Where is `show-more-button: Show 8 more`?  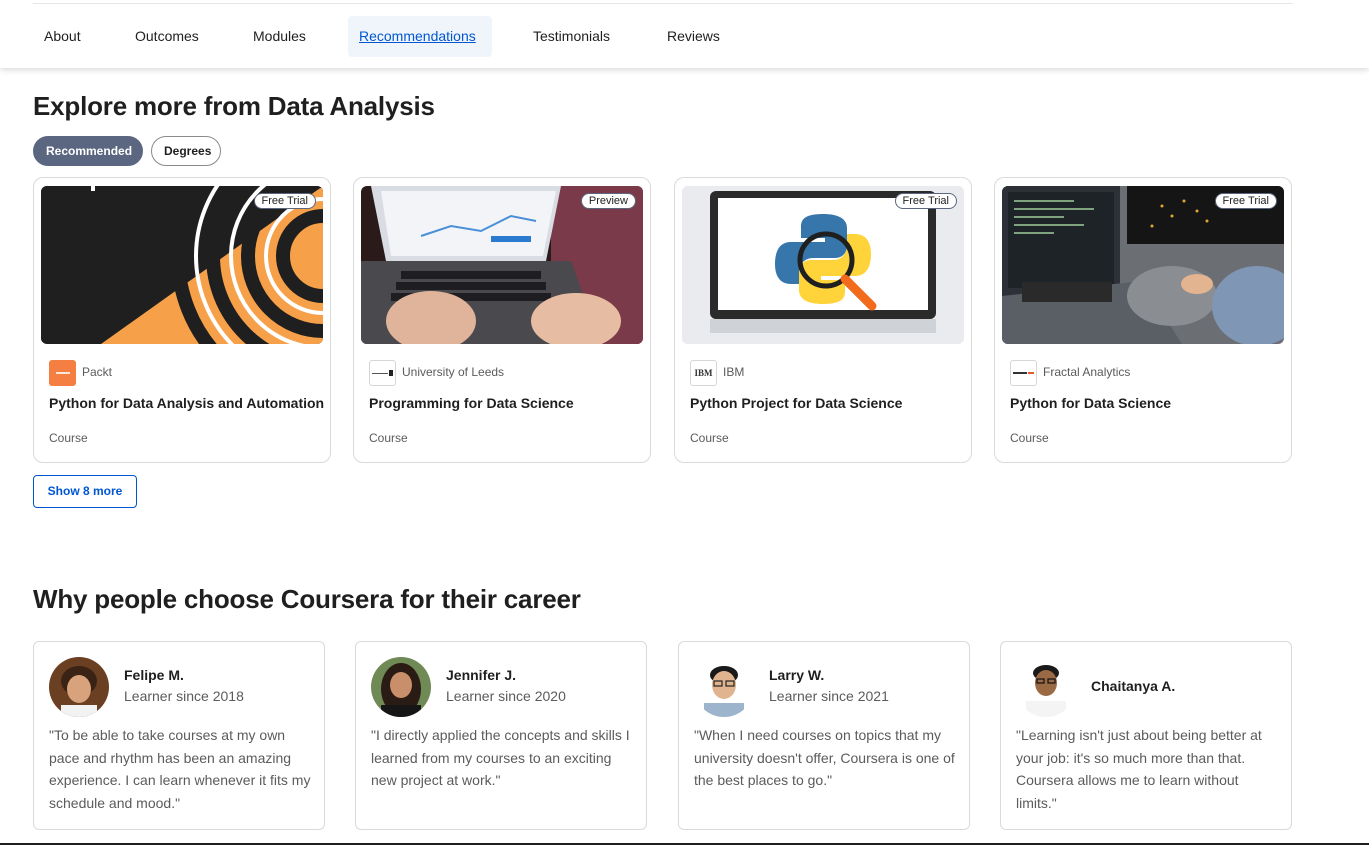 show-more-button: Show 8 more is located at coordinates (85, 491).